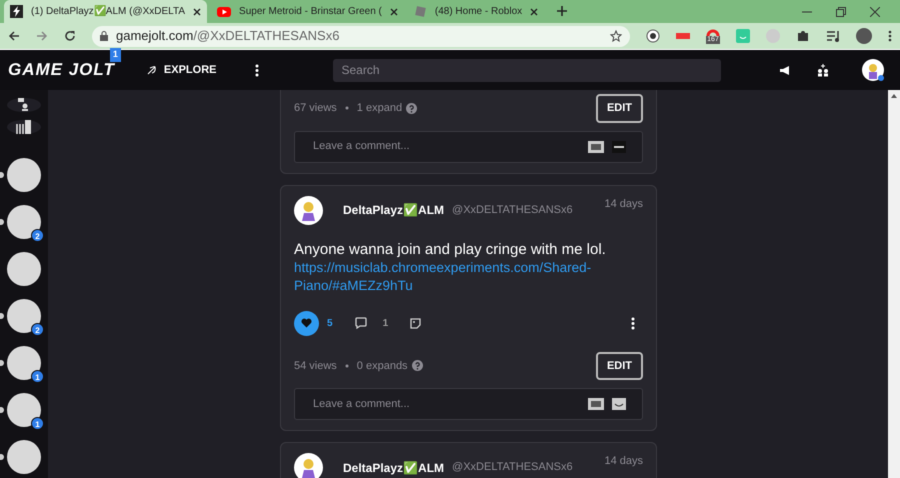 The image size is (900, 478). What do you see at coordinates (385, 323) in the screenshot?
I see `comment-count: 1` at bounding box center [385, 323].